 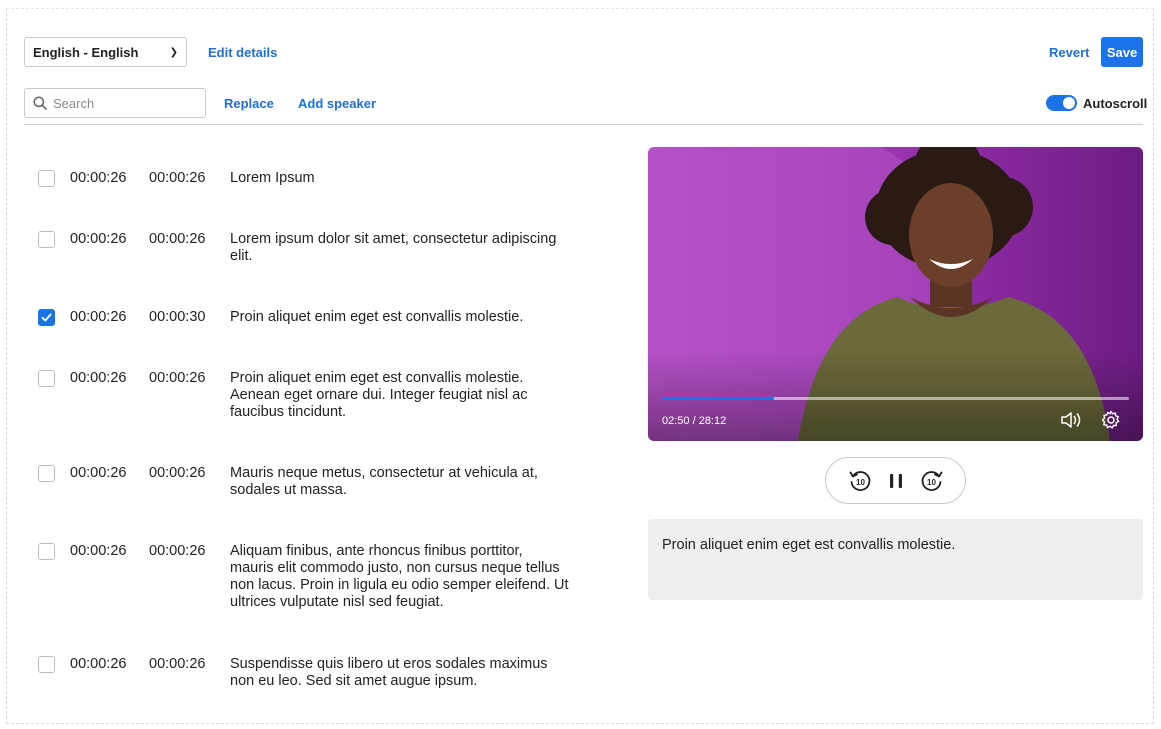 I want to click on forward-10-button: 10, so click(x=932, y=481).